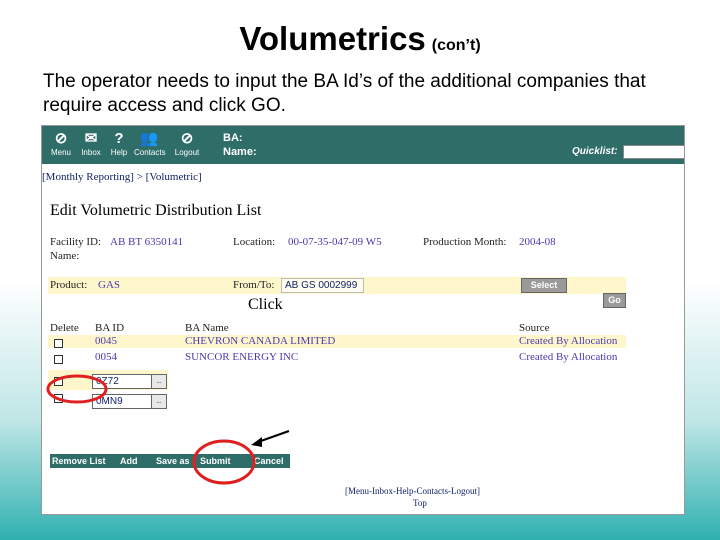 Image resolution: width=720 pixels, height=540 pixels. Describe the element at coordinates (109, 285) in the screenshot. I see `product-value: GAS` at that location.